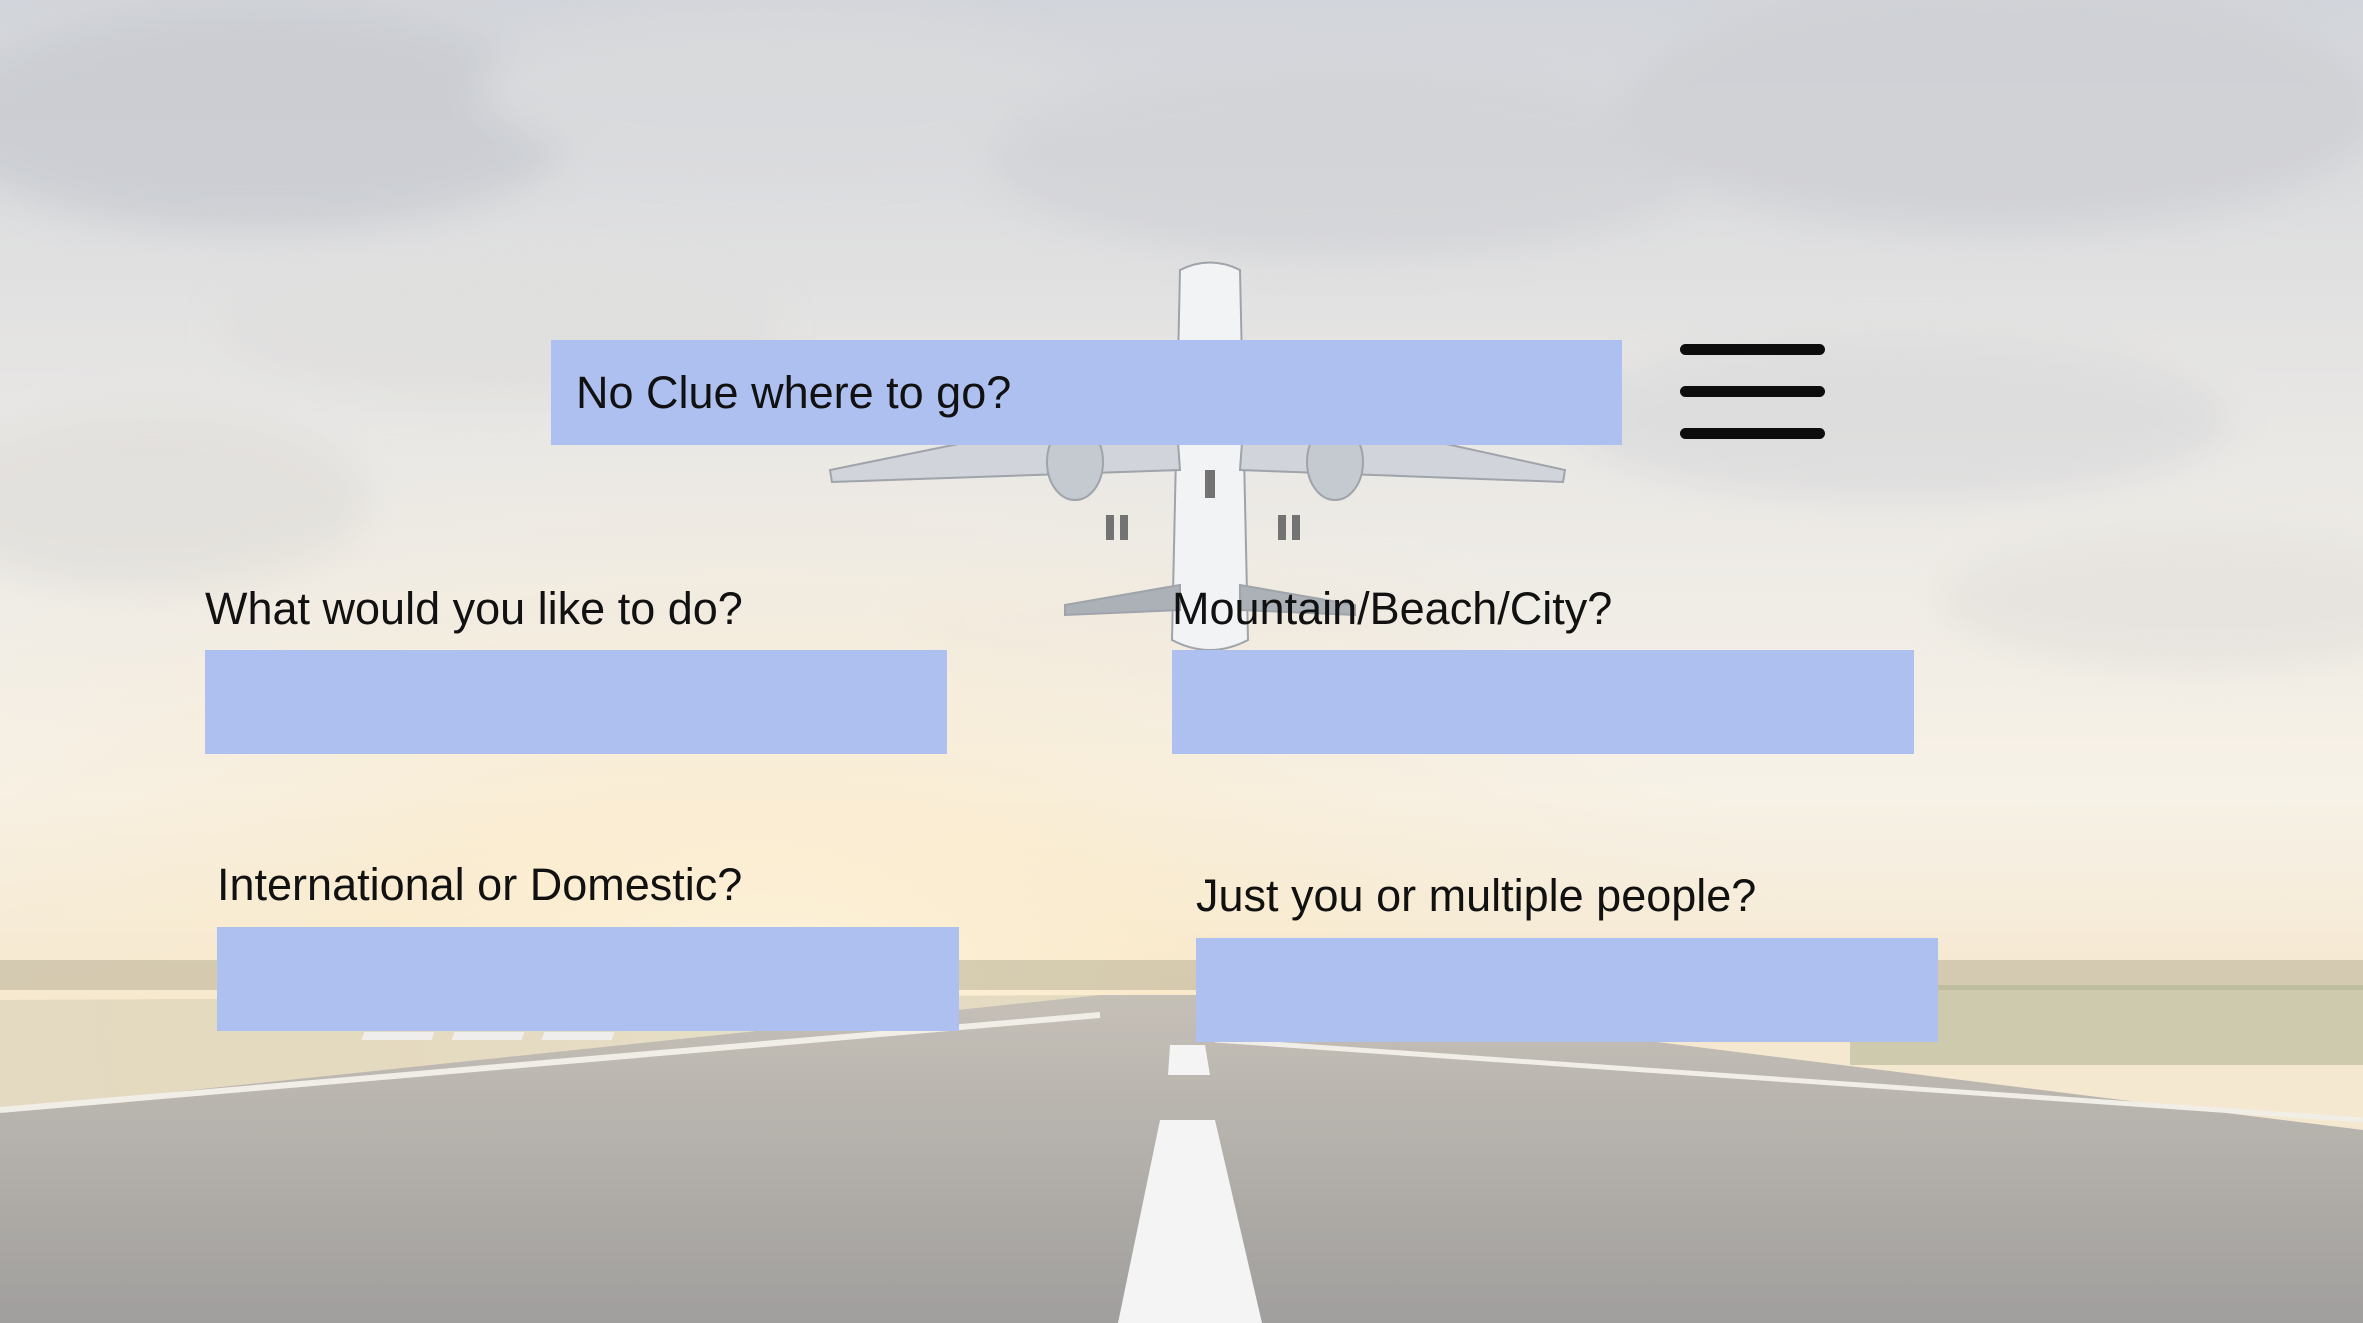 The width and height of the screenshot is (2363, 1323). What do you see at coordinates (1392, 608) in the screenshot?
I see `terrain-label: Mountain/Beach/City?` at bounding box center [1392, 608].